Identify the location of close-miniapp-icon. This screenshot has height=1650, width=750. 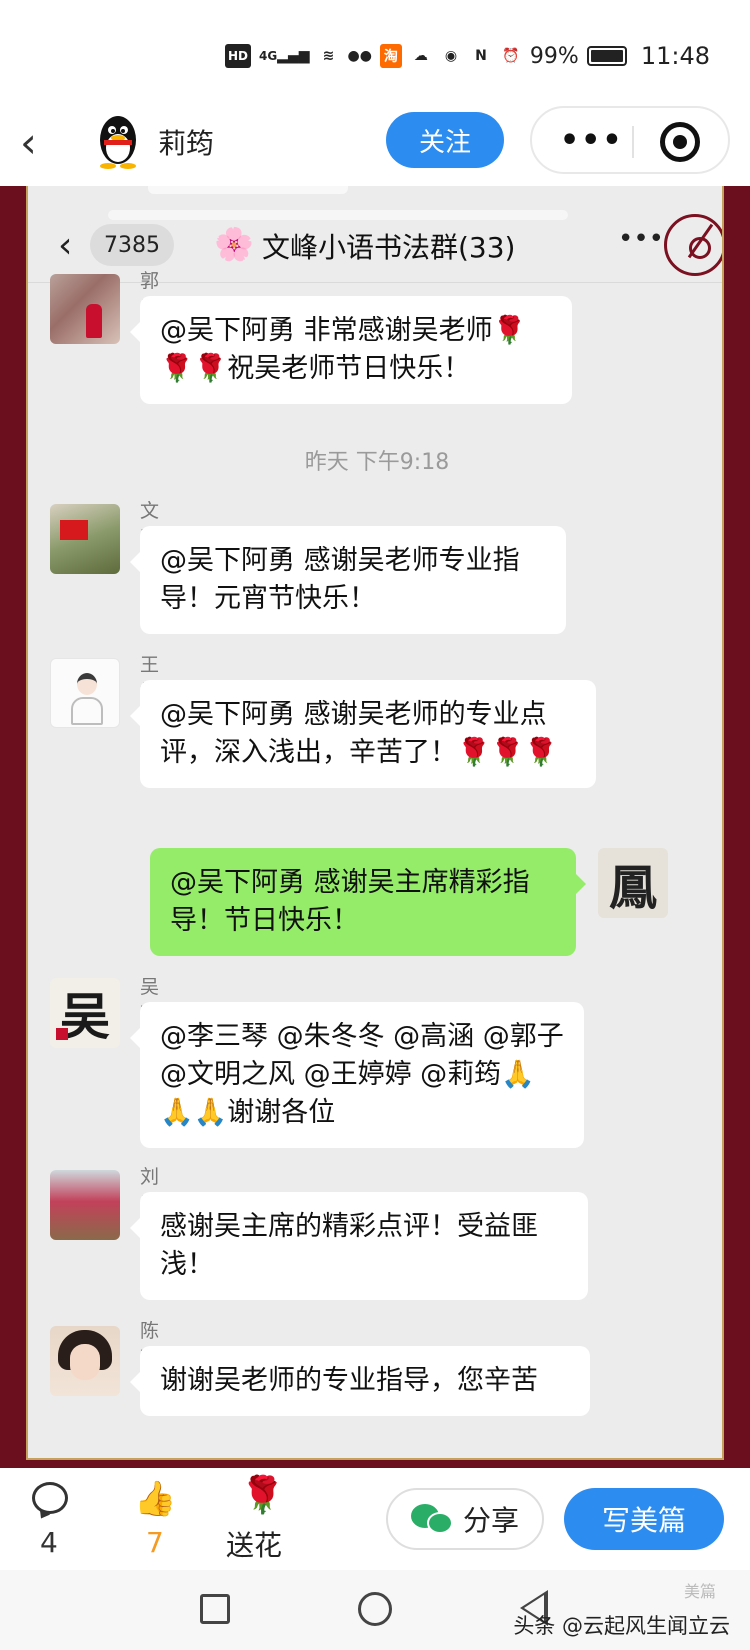
(680, 142).